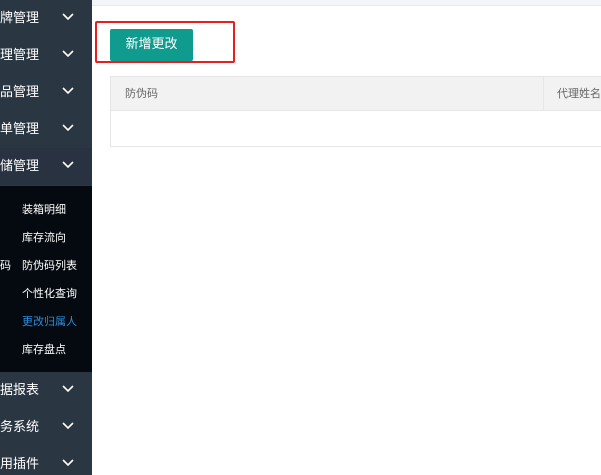 This screenshot has height=475, width=601. I want to click on submenu-item-inventory-flow: 库存流向, so click(46, 238).